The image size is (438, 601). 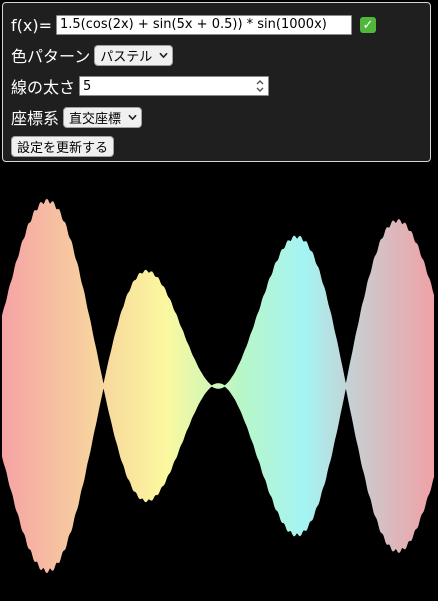 I want to click on line-width-input: 5, so click(x=174, y=86).